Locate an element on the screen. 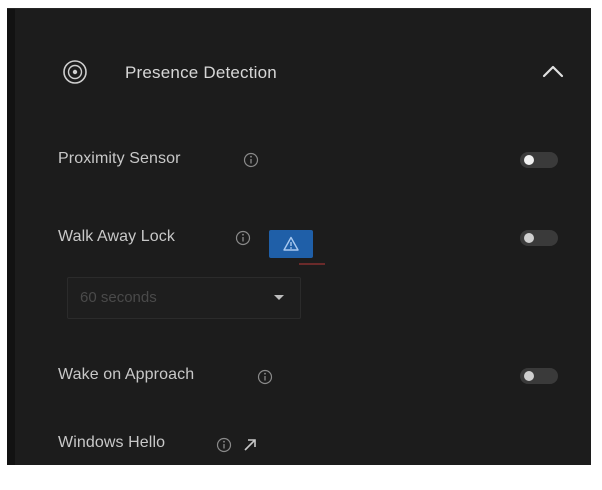 The image size is (602, 490). chevron-down-icon is located at coordinates (279, 297).